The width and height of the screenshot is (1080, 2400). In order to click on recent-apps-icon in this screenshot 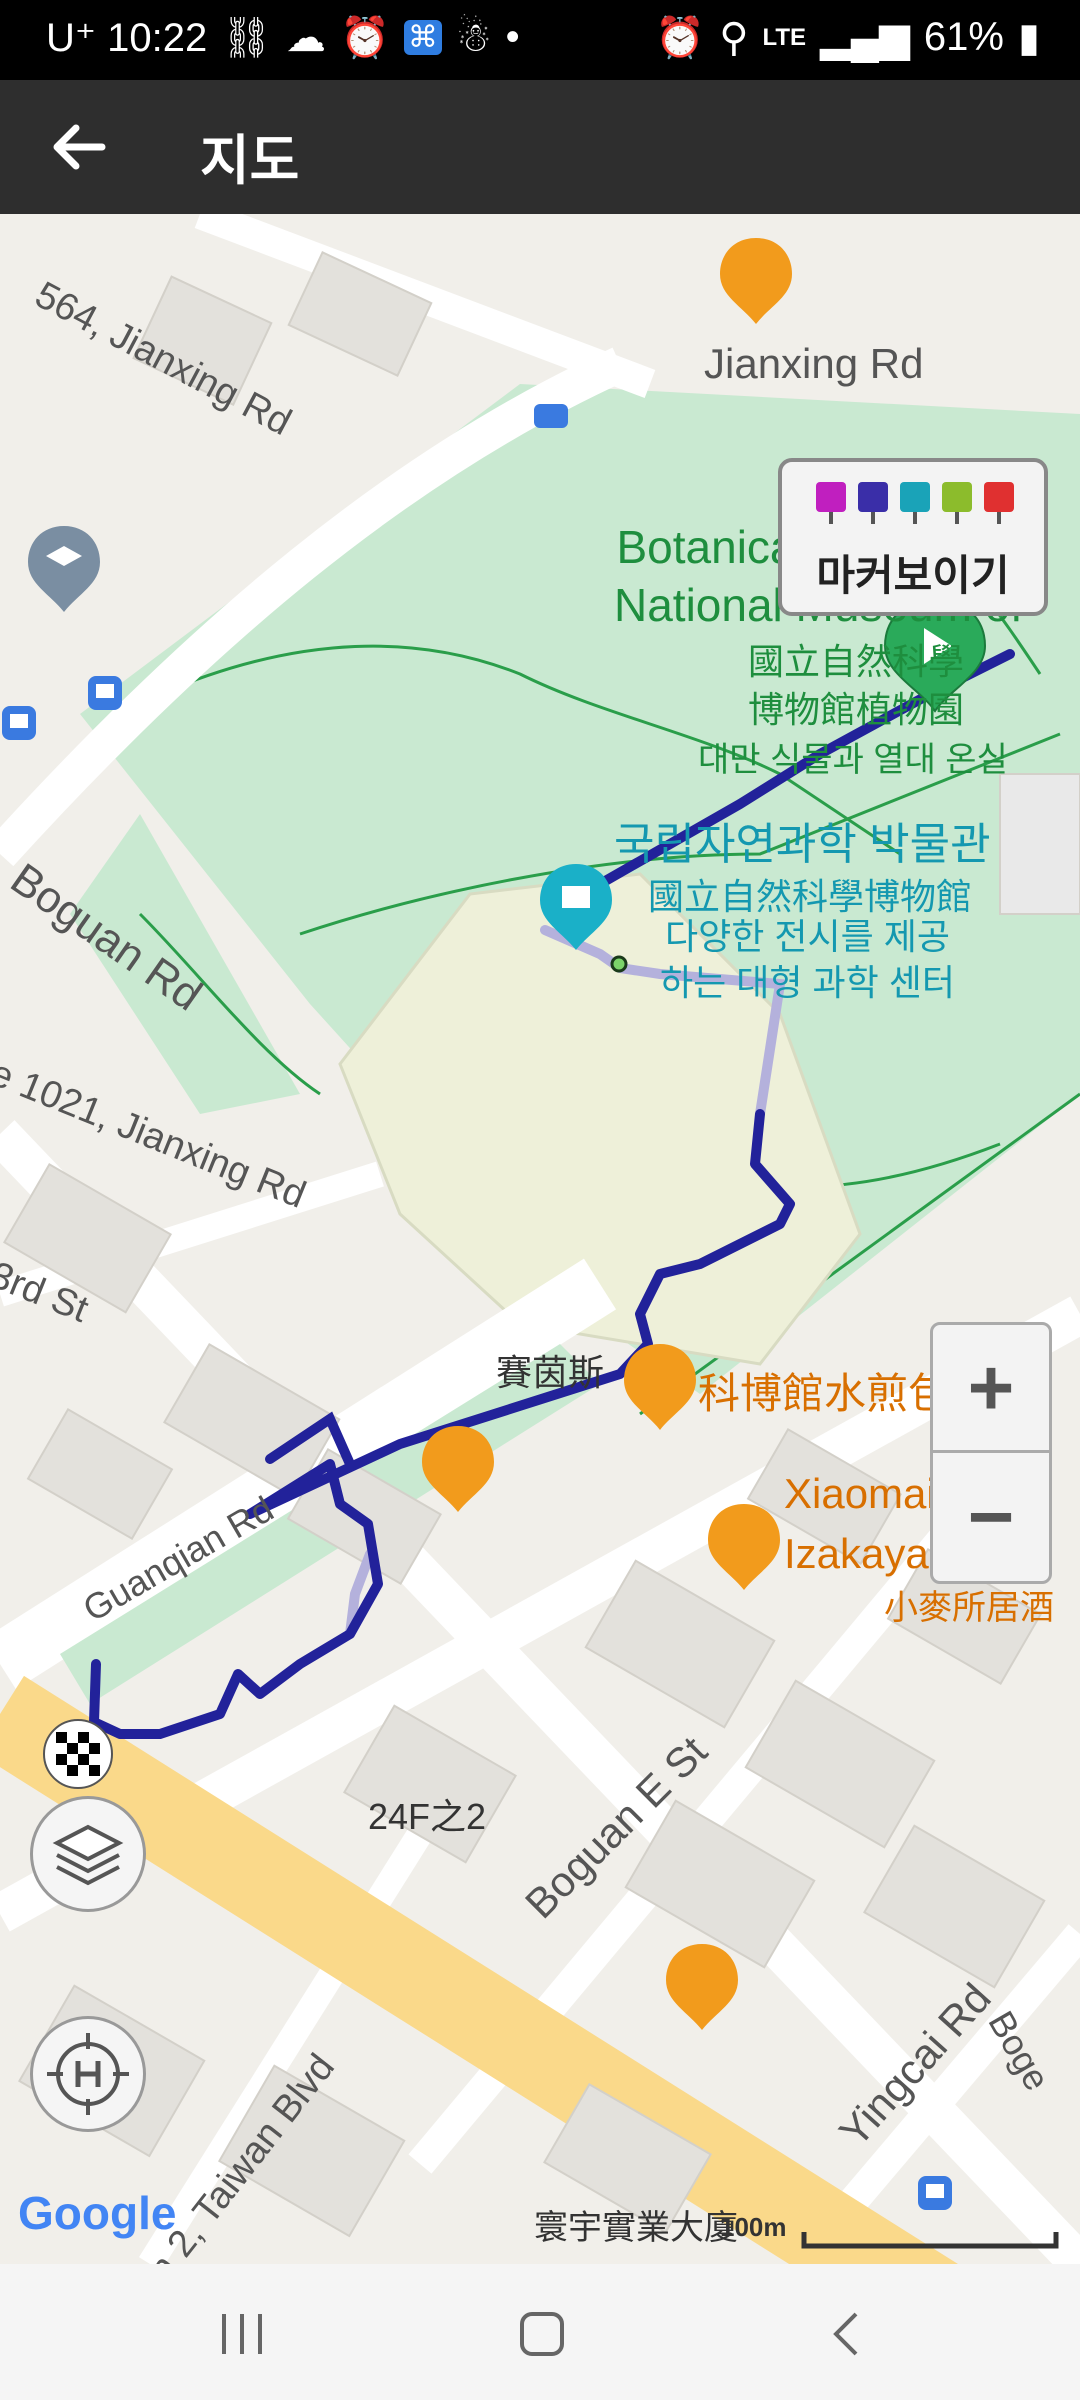, I will do `click(242, 2334)`.